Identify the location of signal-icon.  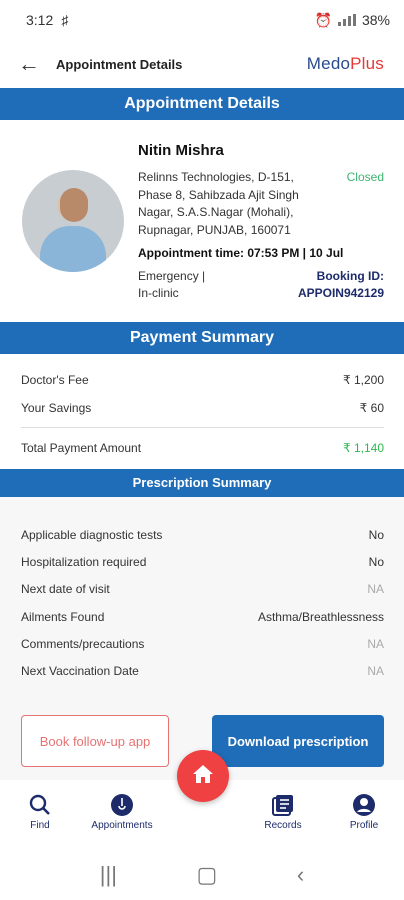
(346, 20).